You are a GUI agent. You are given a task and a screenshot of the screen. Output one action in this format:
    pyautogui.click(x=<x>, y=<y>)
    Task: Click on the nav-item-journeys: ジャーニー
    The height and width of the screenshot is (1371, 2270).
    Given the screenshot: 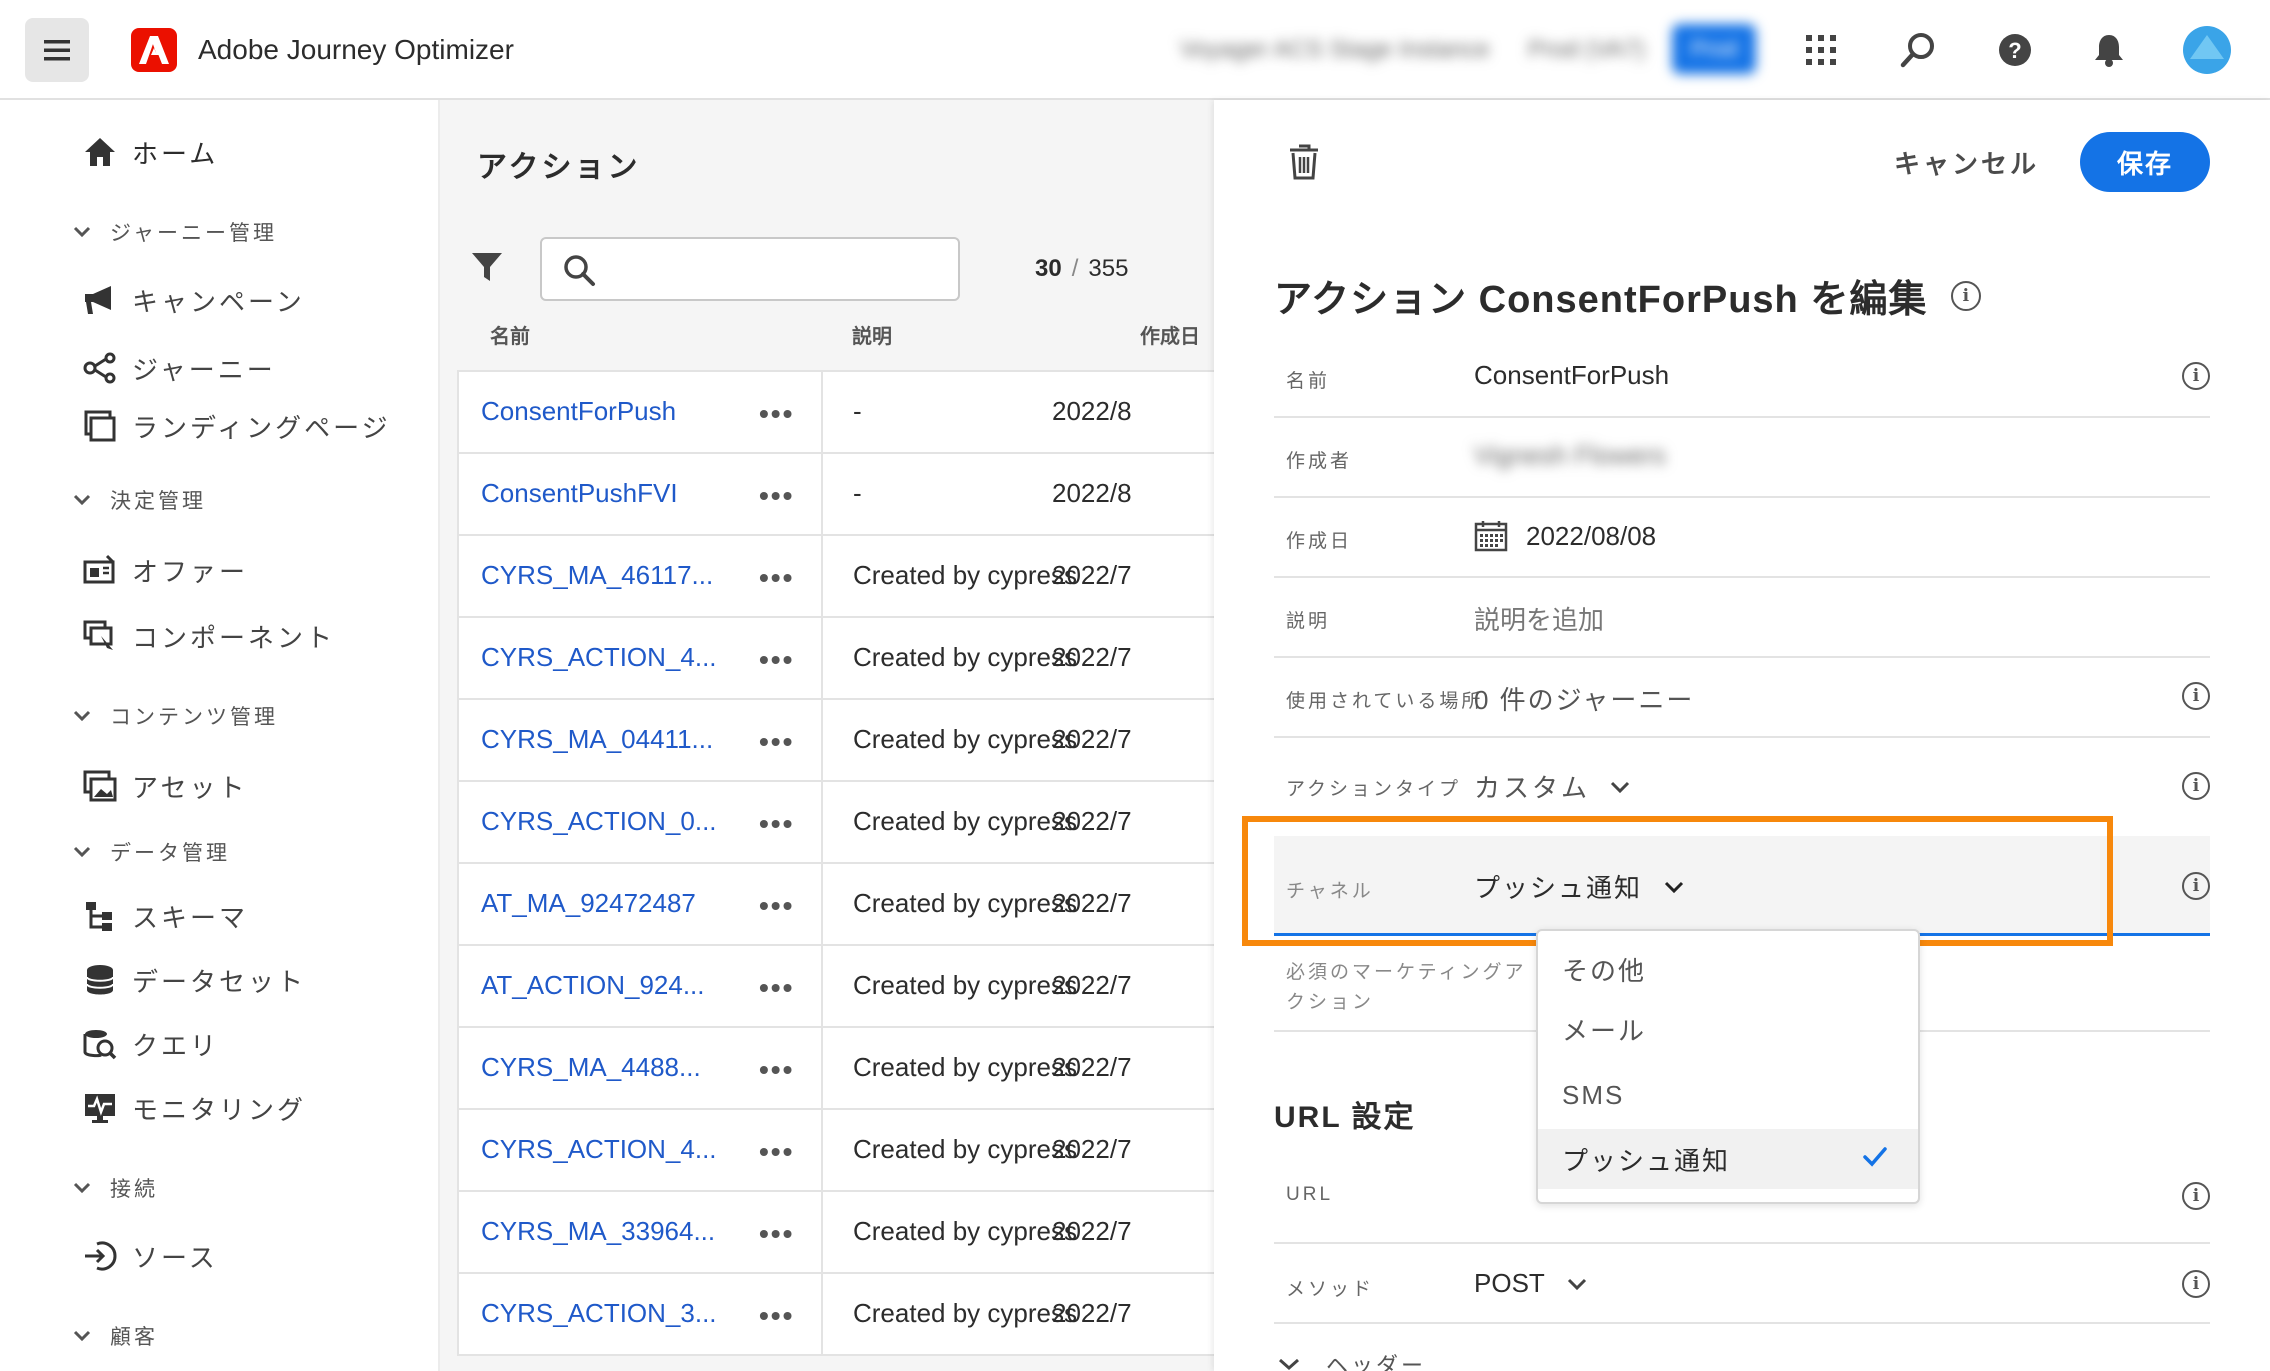 What is the action you would take?
    pyautogui.click(x=178, y=368)
    